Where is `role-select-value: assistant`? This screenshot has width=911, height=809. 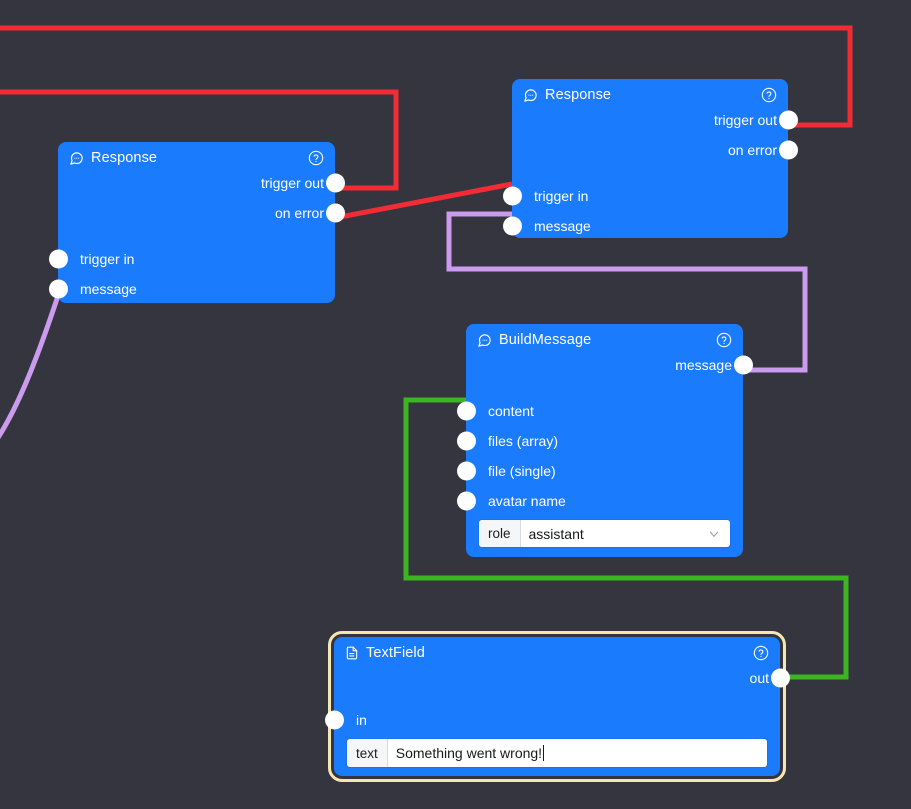
role-select-value: assistant is located at coordinates (613, 533).